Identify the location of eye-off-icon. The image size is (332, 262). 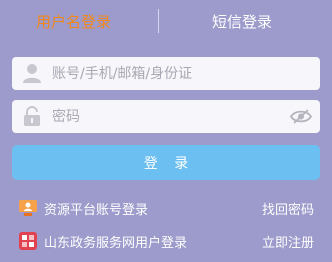
(301, 116).